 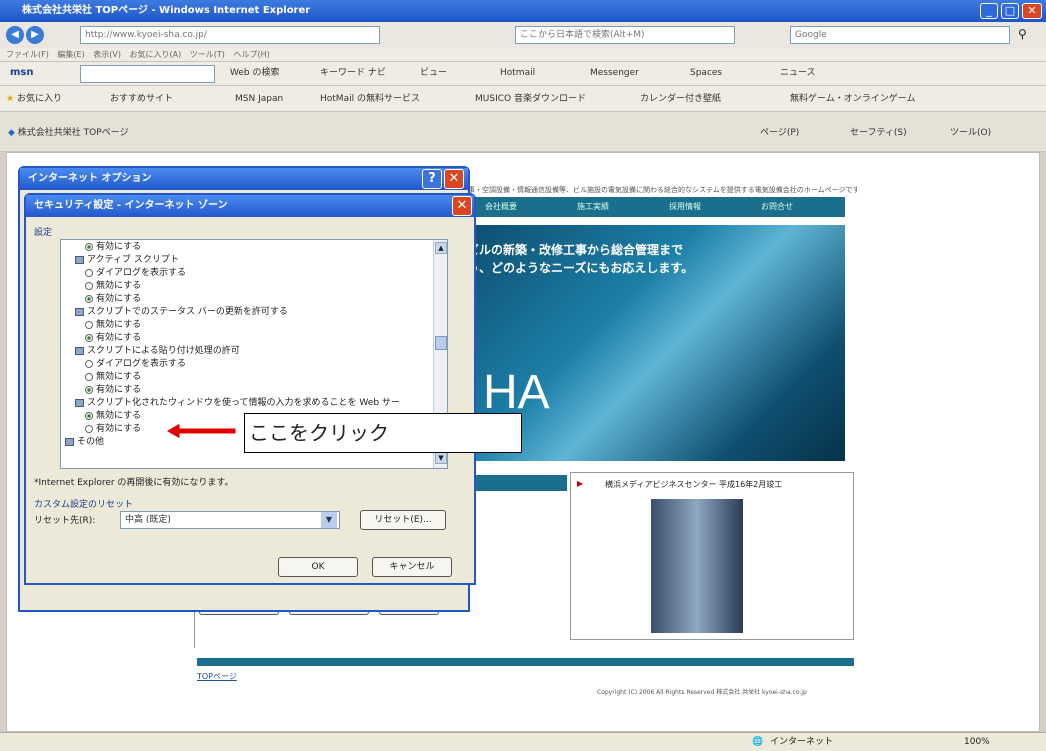 What do you see at coordinates (693, 484) in the screenshot?
I see `news-item: 横浜メディアビジネスセンター 平成16年2月竣工` at bounding box center [693, 484].